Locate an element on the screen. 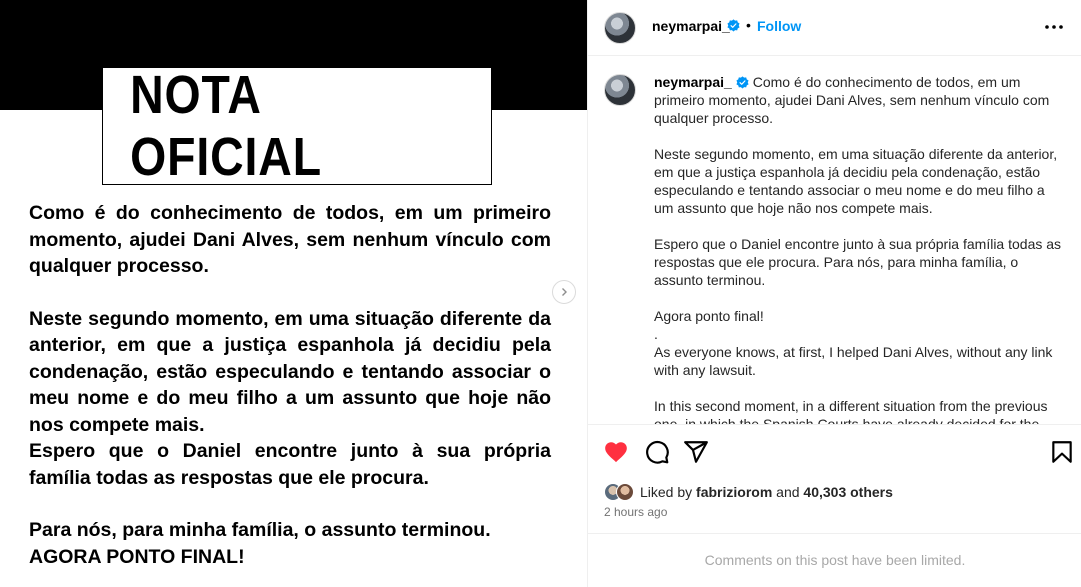 The image size is (1081, 587). header-username: neymarpai_ is located at coordinates (691, 26).